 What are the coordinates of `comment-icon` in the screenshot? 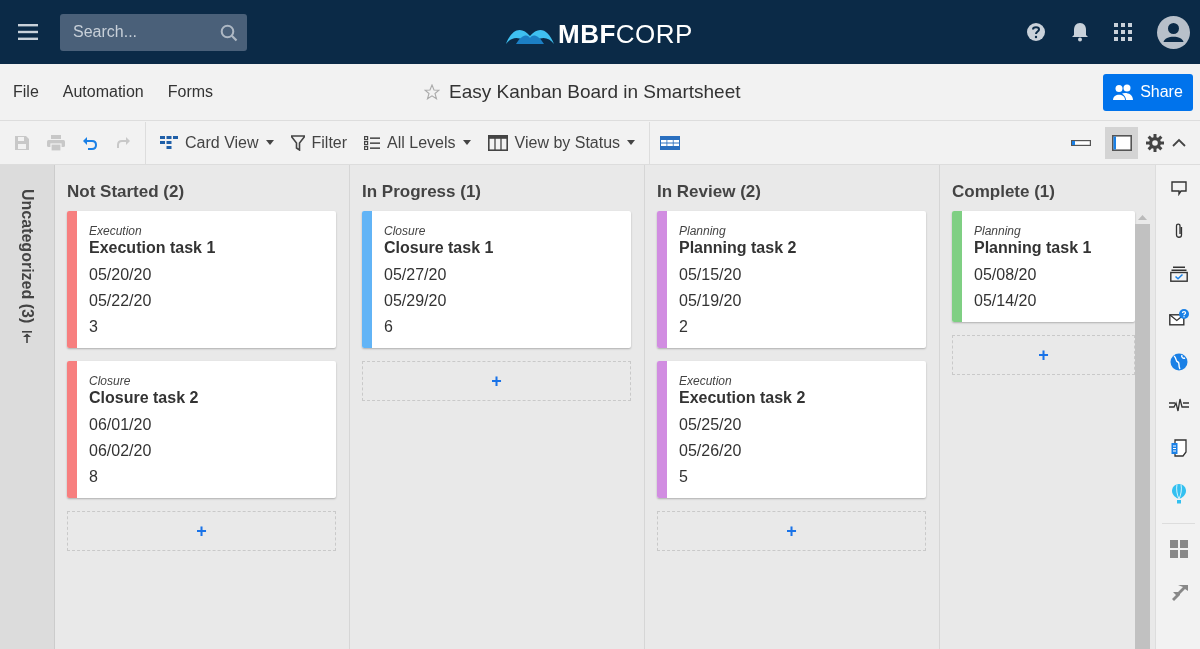 It's located at (1178, 188).